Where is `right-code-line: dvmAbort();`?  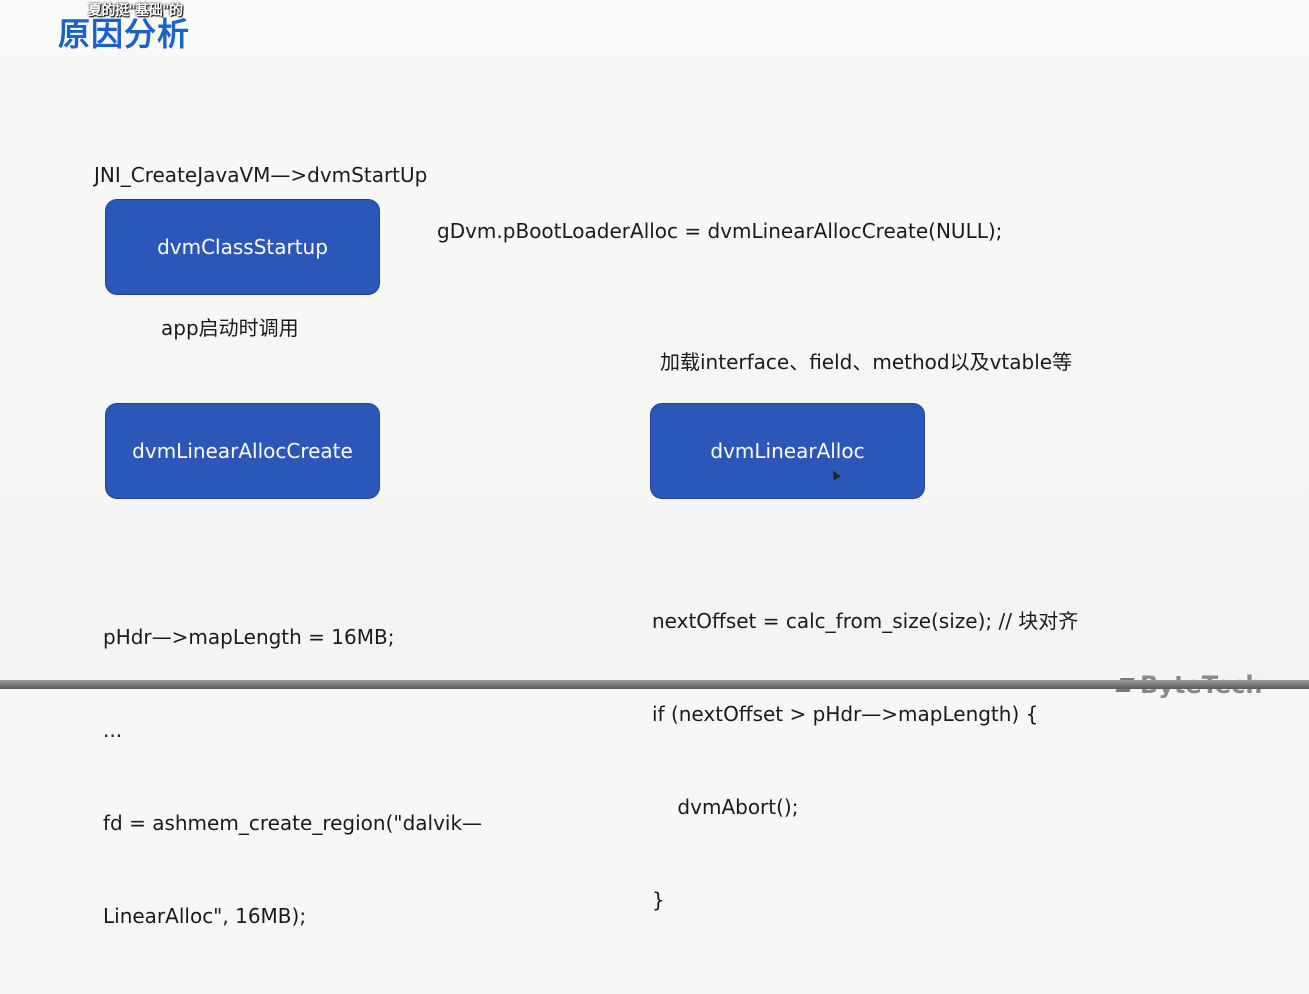
right-code-line: dvmAbort(); is located at coordinates (725, 807).